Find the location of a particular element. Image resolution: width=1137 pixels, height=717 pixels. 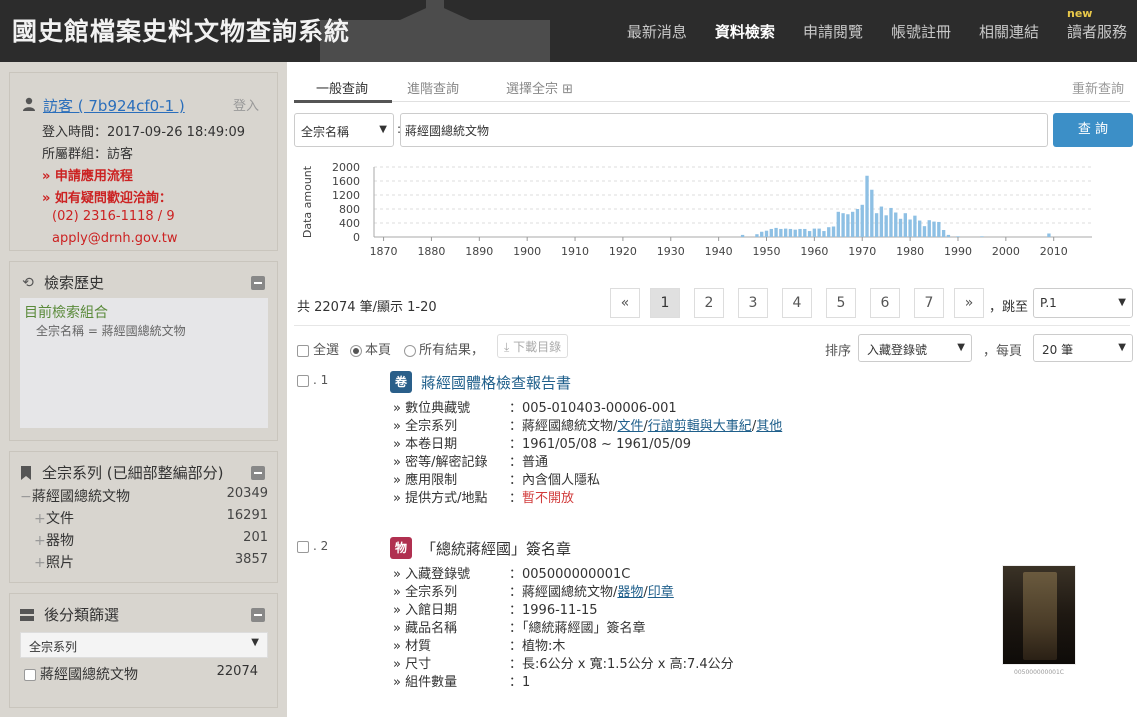

field-value: ：「總統蔣經國」簽名章 is located at coordinates (577, 628).